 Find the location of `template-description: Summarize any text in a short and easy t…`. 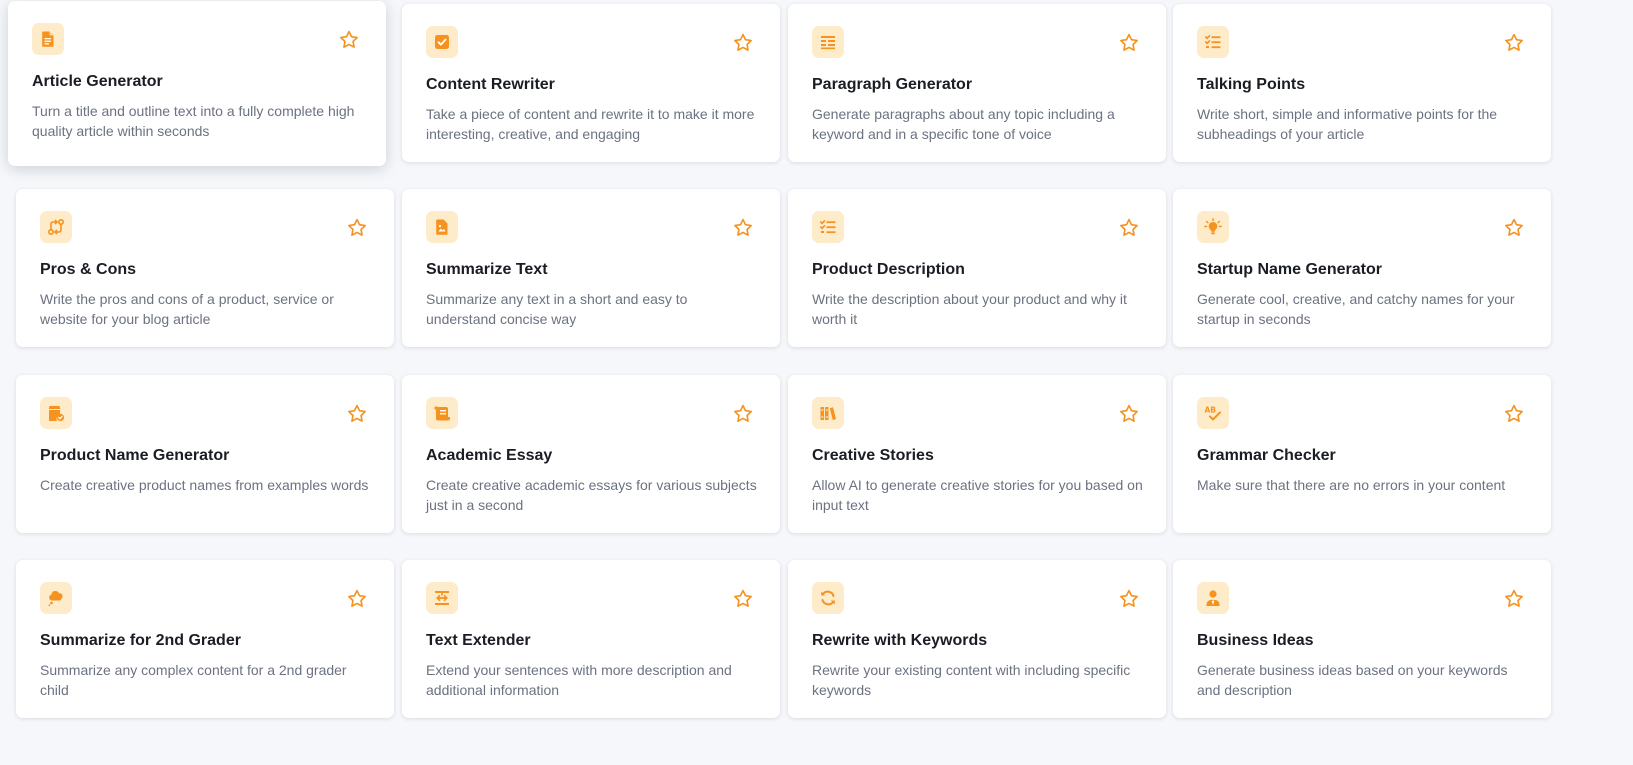

template-description: Summarize any text in a short and easy t… is located at coordinates (557, 309).